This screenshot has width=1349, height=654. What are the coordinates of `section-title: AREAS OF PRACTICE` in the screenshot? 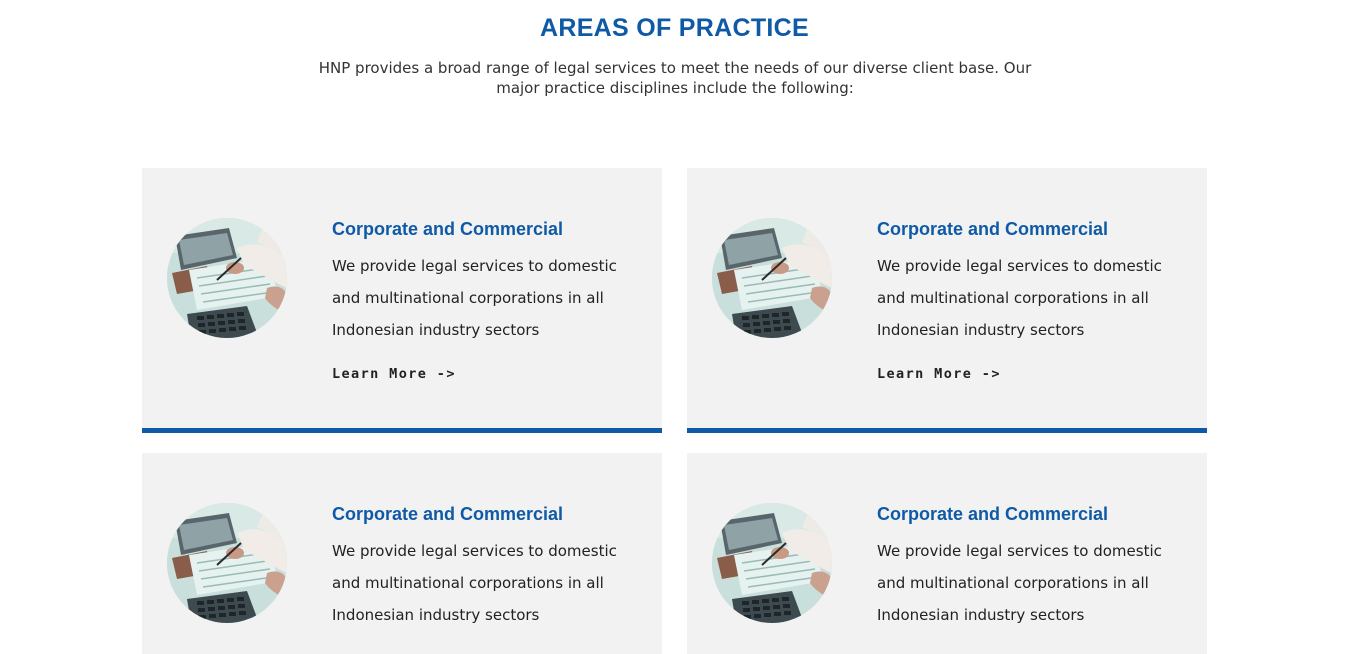 It's located at (674, 28).